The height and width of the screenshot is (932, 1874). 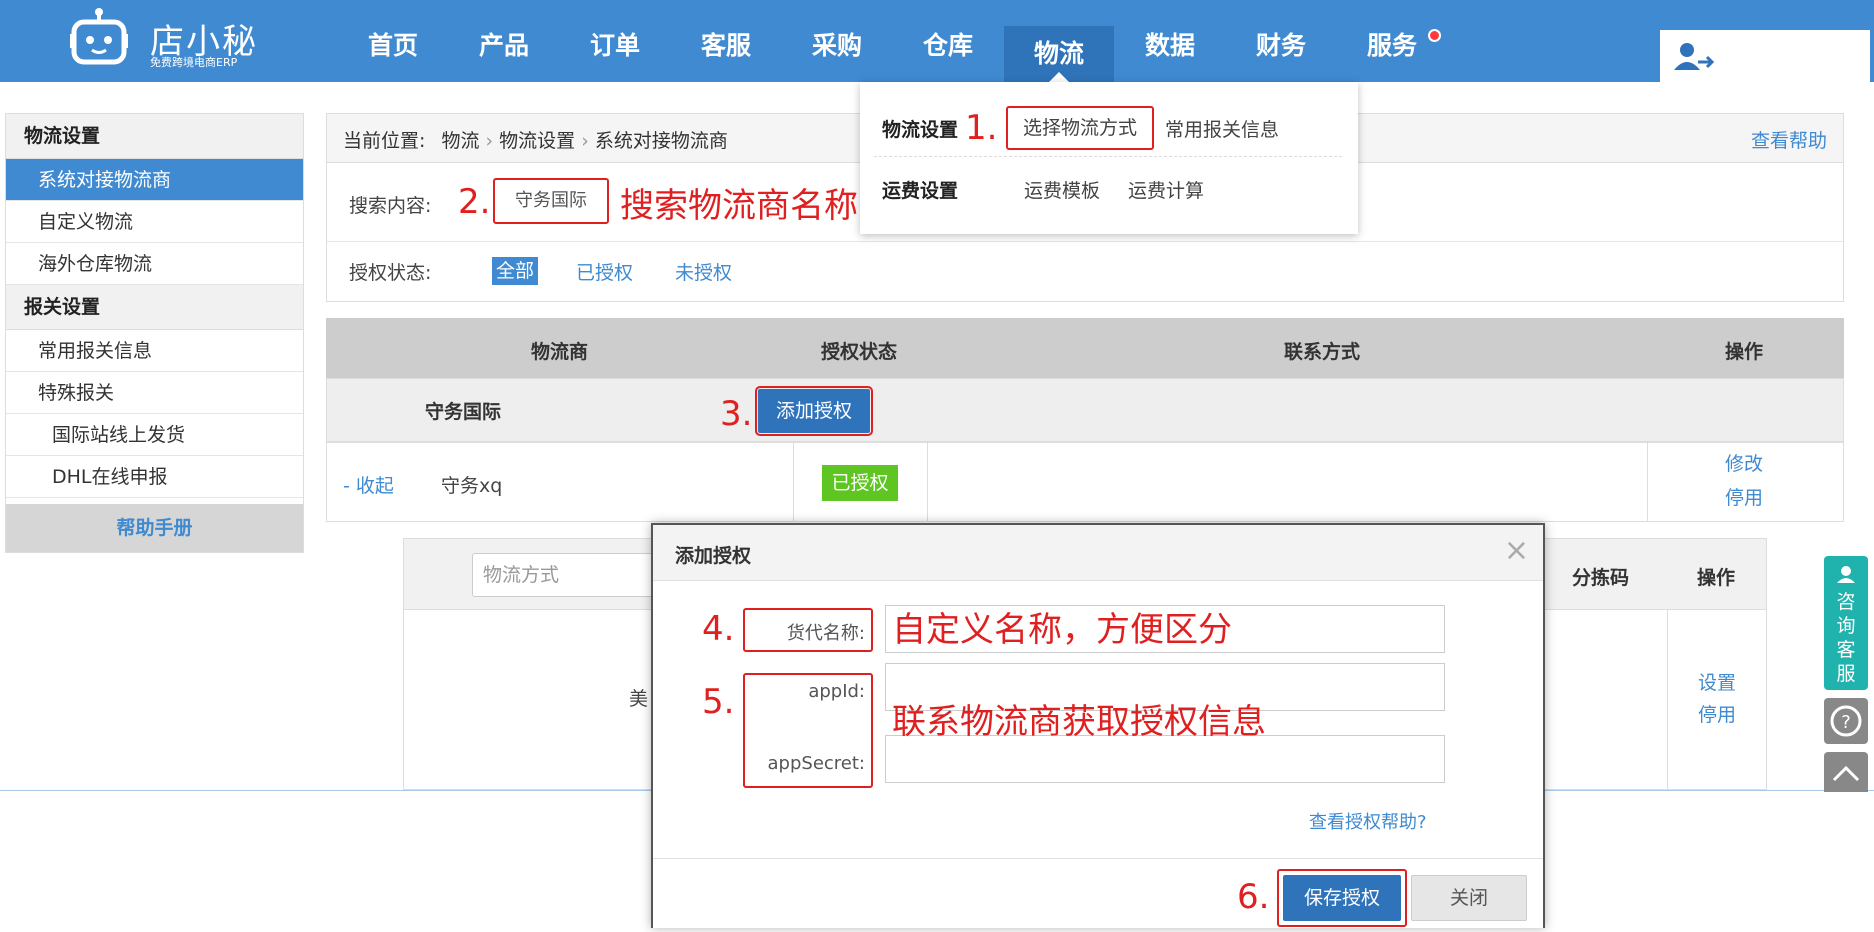 I want to click on breadcrumb-item: 物流, so click(x=460, y=141).